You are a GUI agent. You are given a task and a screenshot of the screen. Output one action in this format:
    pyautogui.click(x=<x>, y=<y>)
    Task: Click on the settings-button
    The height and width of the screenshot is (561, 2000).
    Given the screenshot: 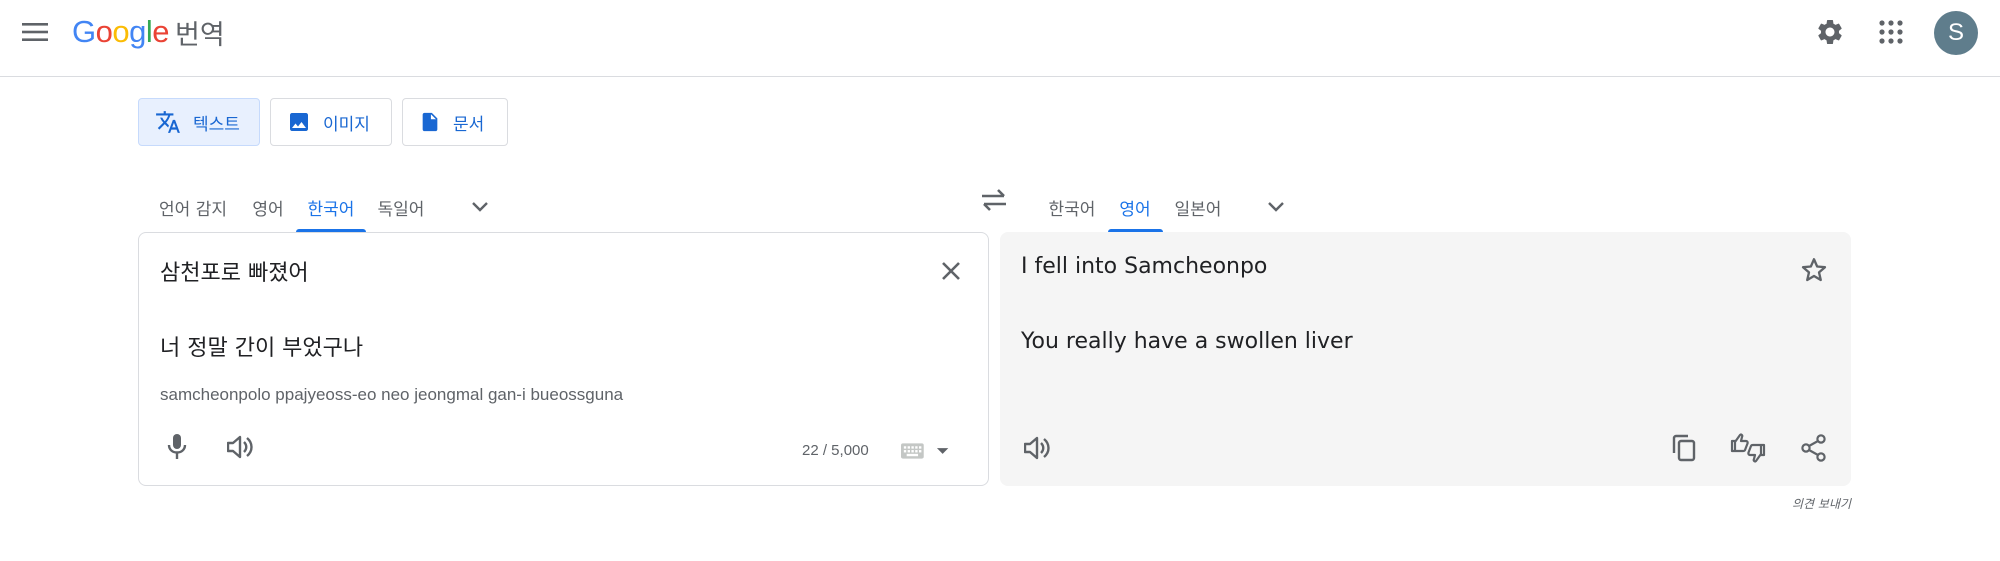 What is the action you would take?
    pyautogui.click(x=1830, y=32)
    